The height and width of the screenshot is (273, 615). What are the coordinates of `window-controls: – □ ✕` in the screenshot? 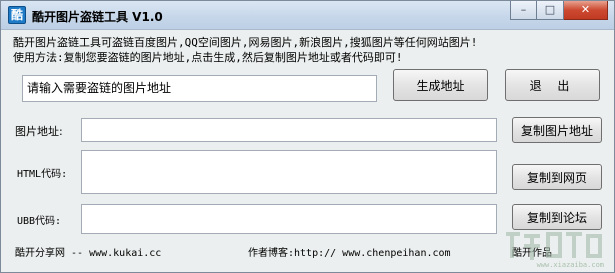 It's located at (559, 10).